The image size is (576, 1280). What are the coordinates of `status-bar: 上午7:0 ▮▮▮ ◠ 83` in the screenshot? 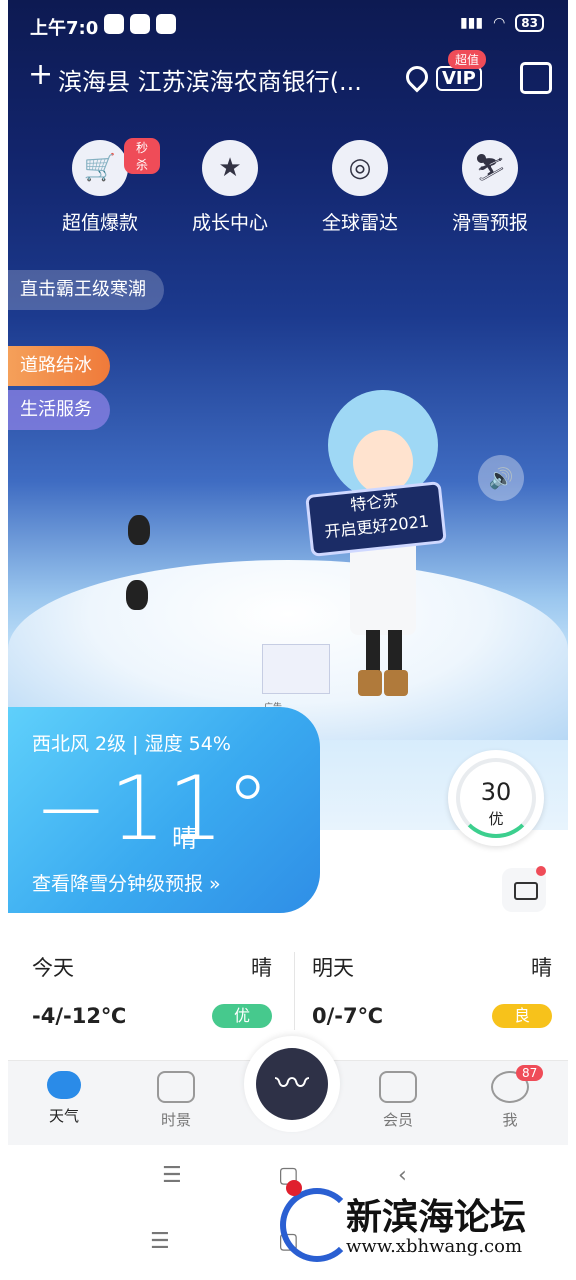 It's located at (288, 25).